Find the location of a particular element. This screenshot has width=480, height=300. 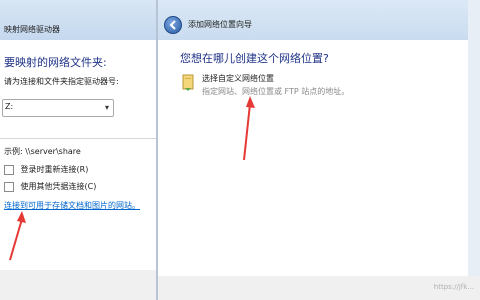

option-description: 指定网站、网络位置或 FTP 站点的地址。 is located at coordinates (276, 91).